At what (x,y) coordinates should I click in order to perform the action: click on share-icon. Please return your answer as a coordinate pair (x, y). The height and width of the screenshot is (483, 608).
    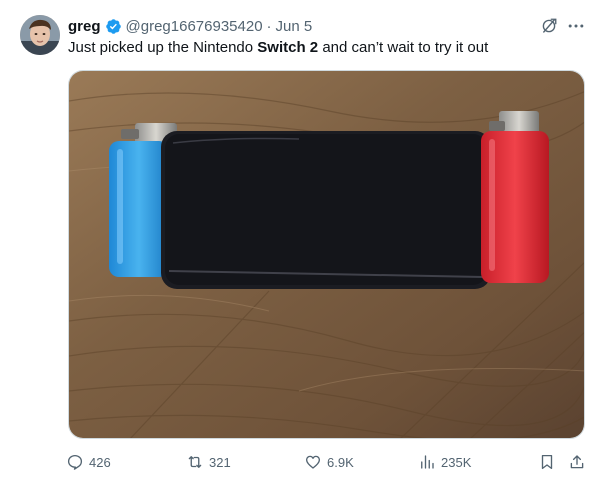
    Looking at the image, I should click on (577, 462).